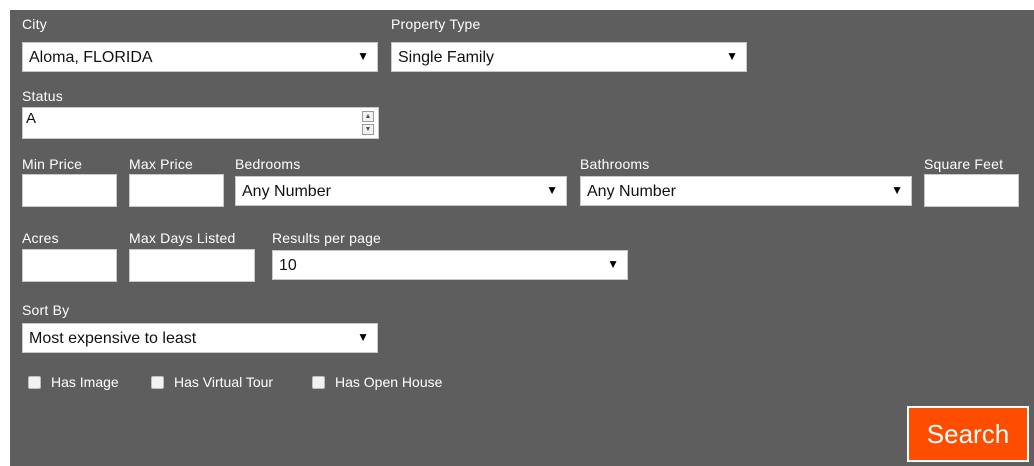 Image resolution: width=1034 pixels, height=466 pixels. What do you see at coordinates (85, 382) in the screenshot?
I see `has-image-label: Has Image` at bounding box center [85, 382].